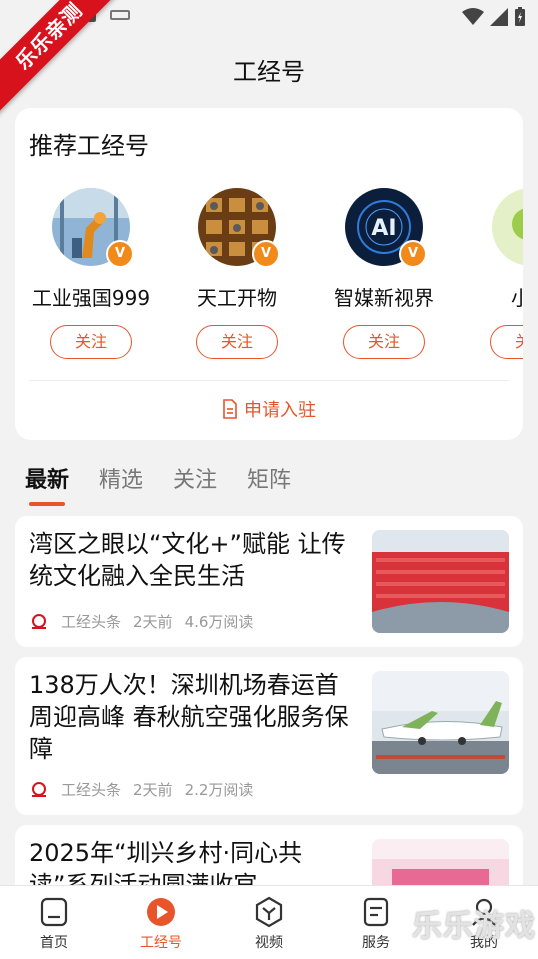  I want to click on account-avatar: AI V, so click(386, 228).